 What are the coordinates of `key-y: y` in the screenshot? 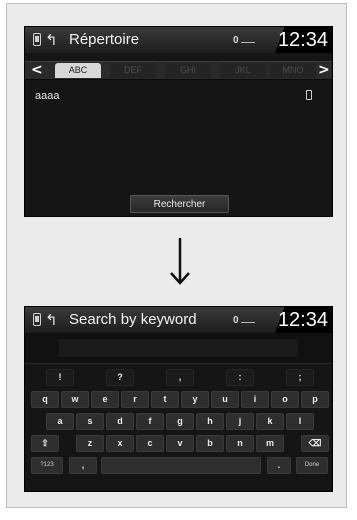 It's located at (195, 399).